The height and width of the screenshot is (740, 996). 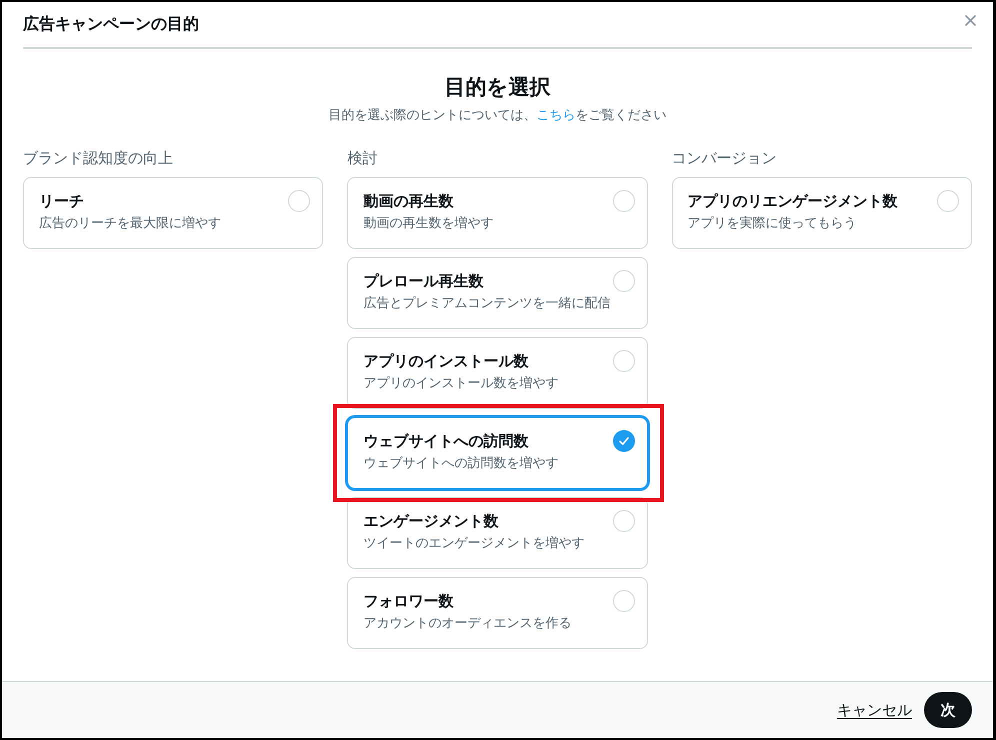 I want to click on option-title: リーチ, so click(x=61, y=201).